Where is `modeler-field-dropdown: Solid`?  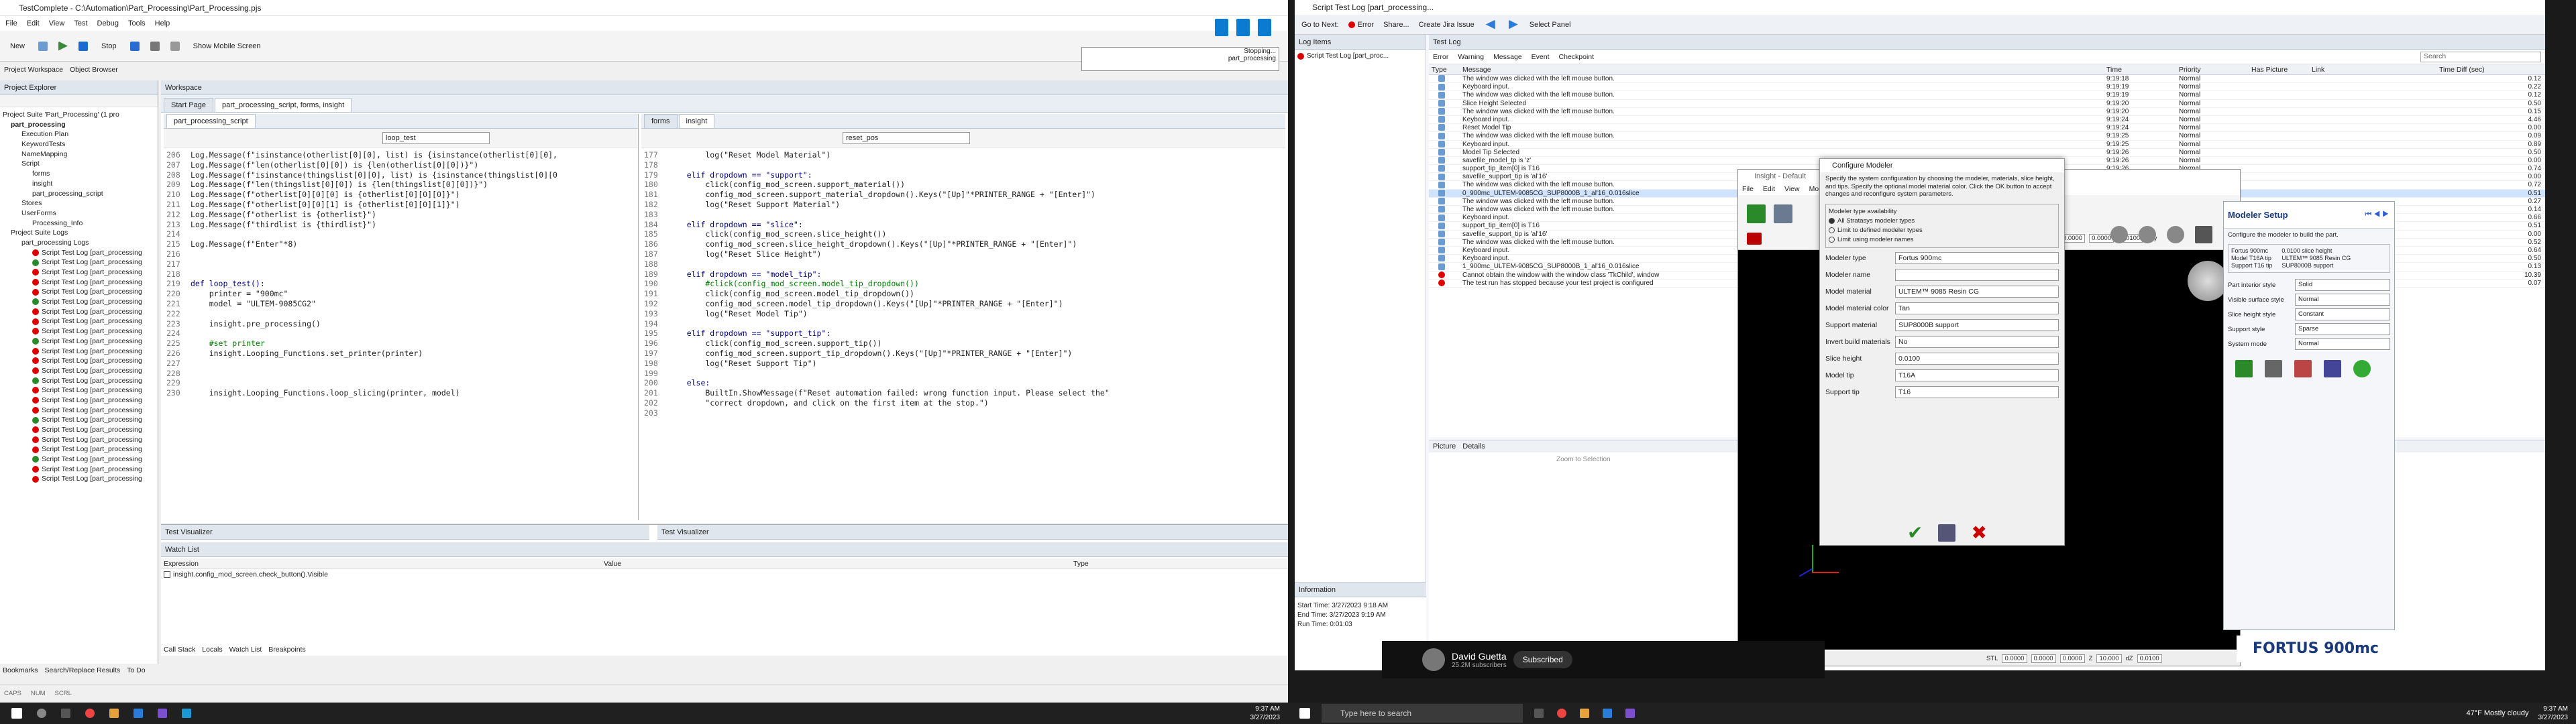
modeler-field-dropdown: Solid is located at coordinates (2342, 285).